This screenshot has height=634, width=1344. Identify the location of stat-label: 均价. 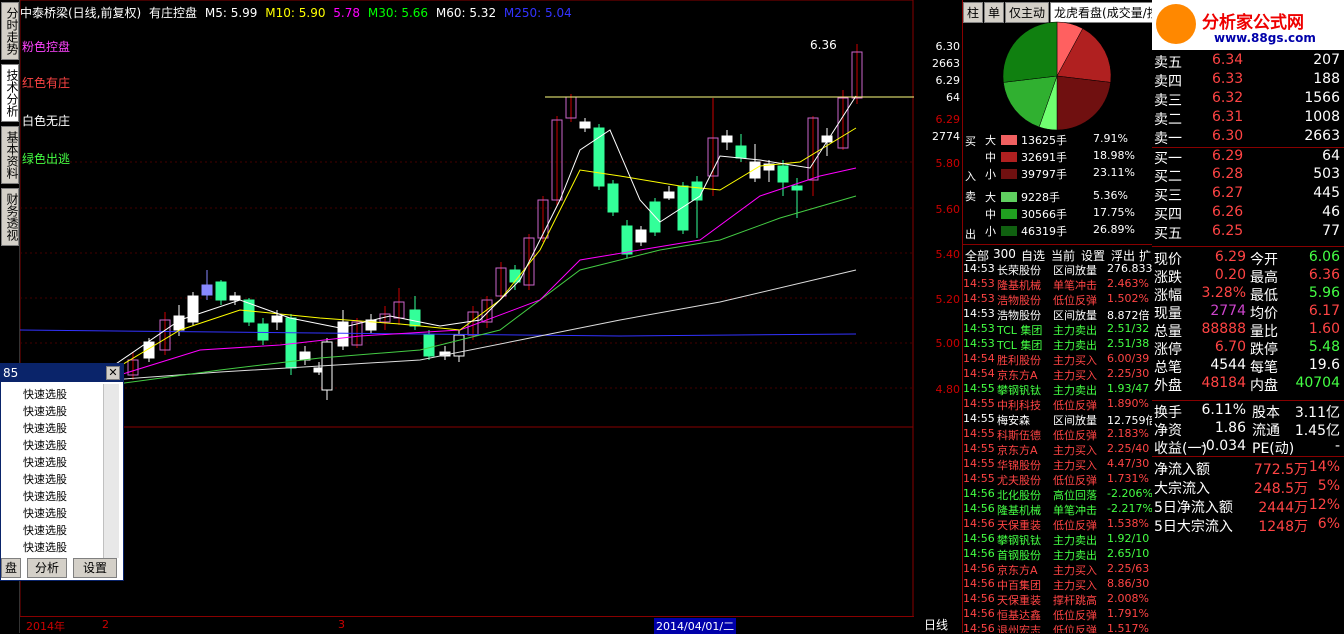
(1264, 314).